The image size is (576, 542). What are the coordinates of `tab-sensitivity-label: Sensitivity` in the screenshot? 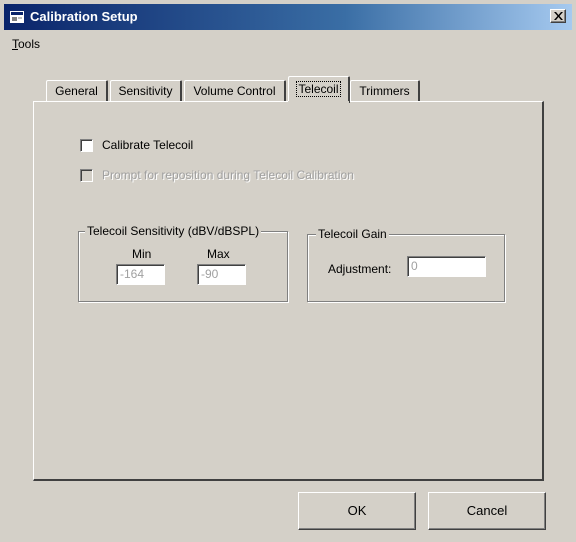 It's located at (145, 91).